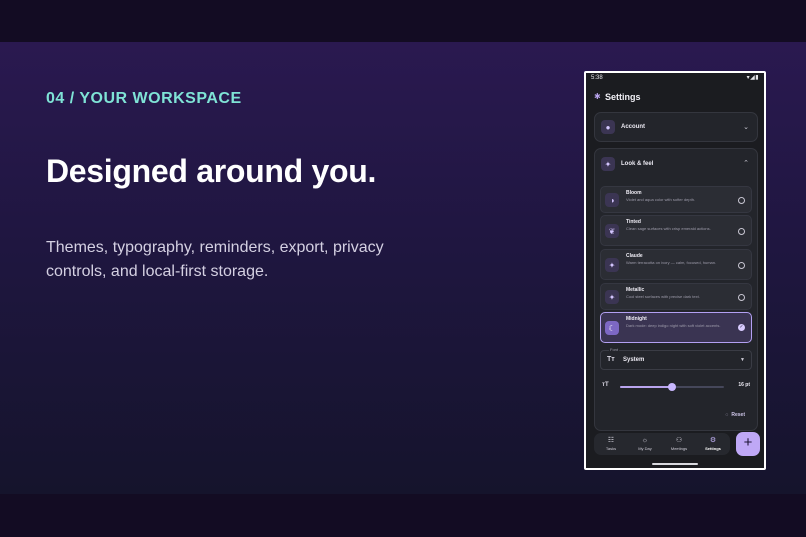 This screenshot has width=806, height=537. I want to click on nav-meetings: ⚇ Meetings, so click(679, 444).